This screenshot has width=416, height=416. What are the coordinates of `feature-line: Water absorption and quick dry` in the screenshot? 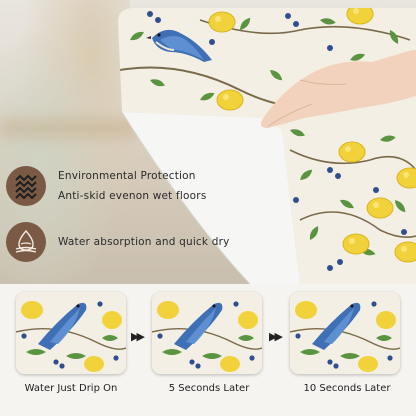 It's located at (144, 242).